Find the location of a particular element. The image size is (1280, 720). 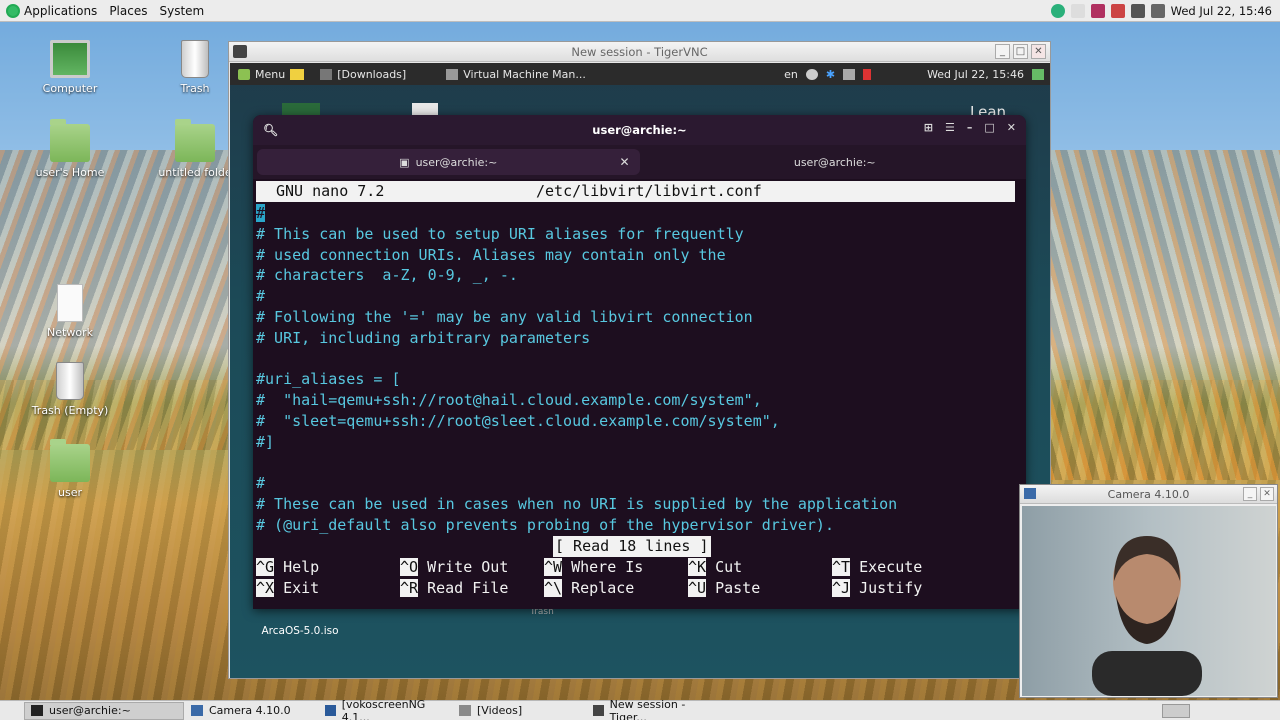

keyboard-layout: en is located at coordinates (791, 74).